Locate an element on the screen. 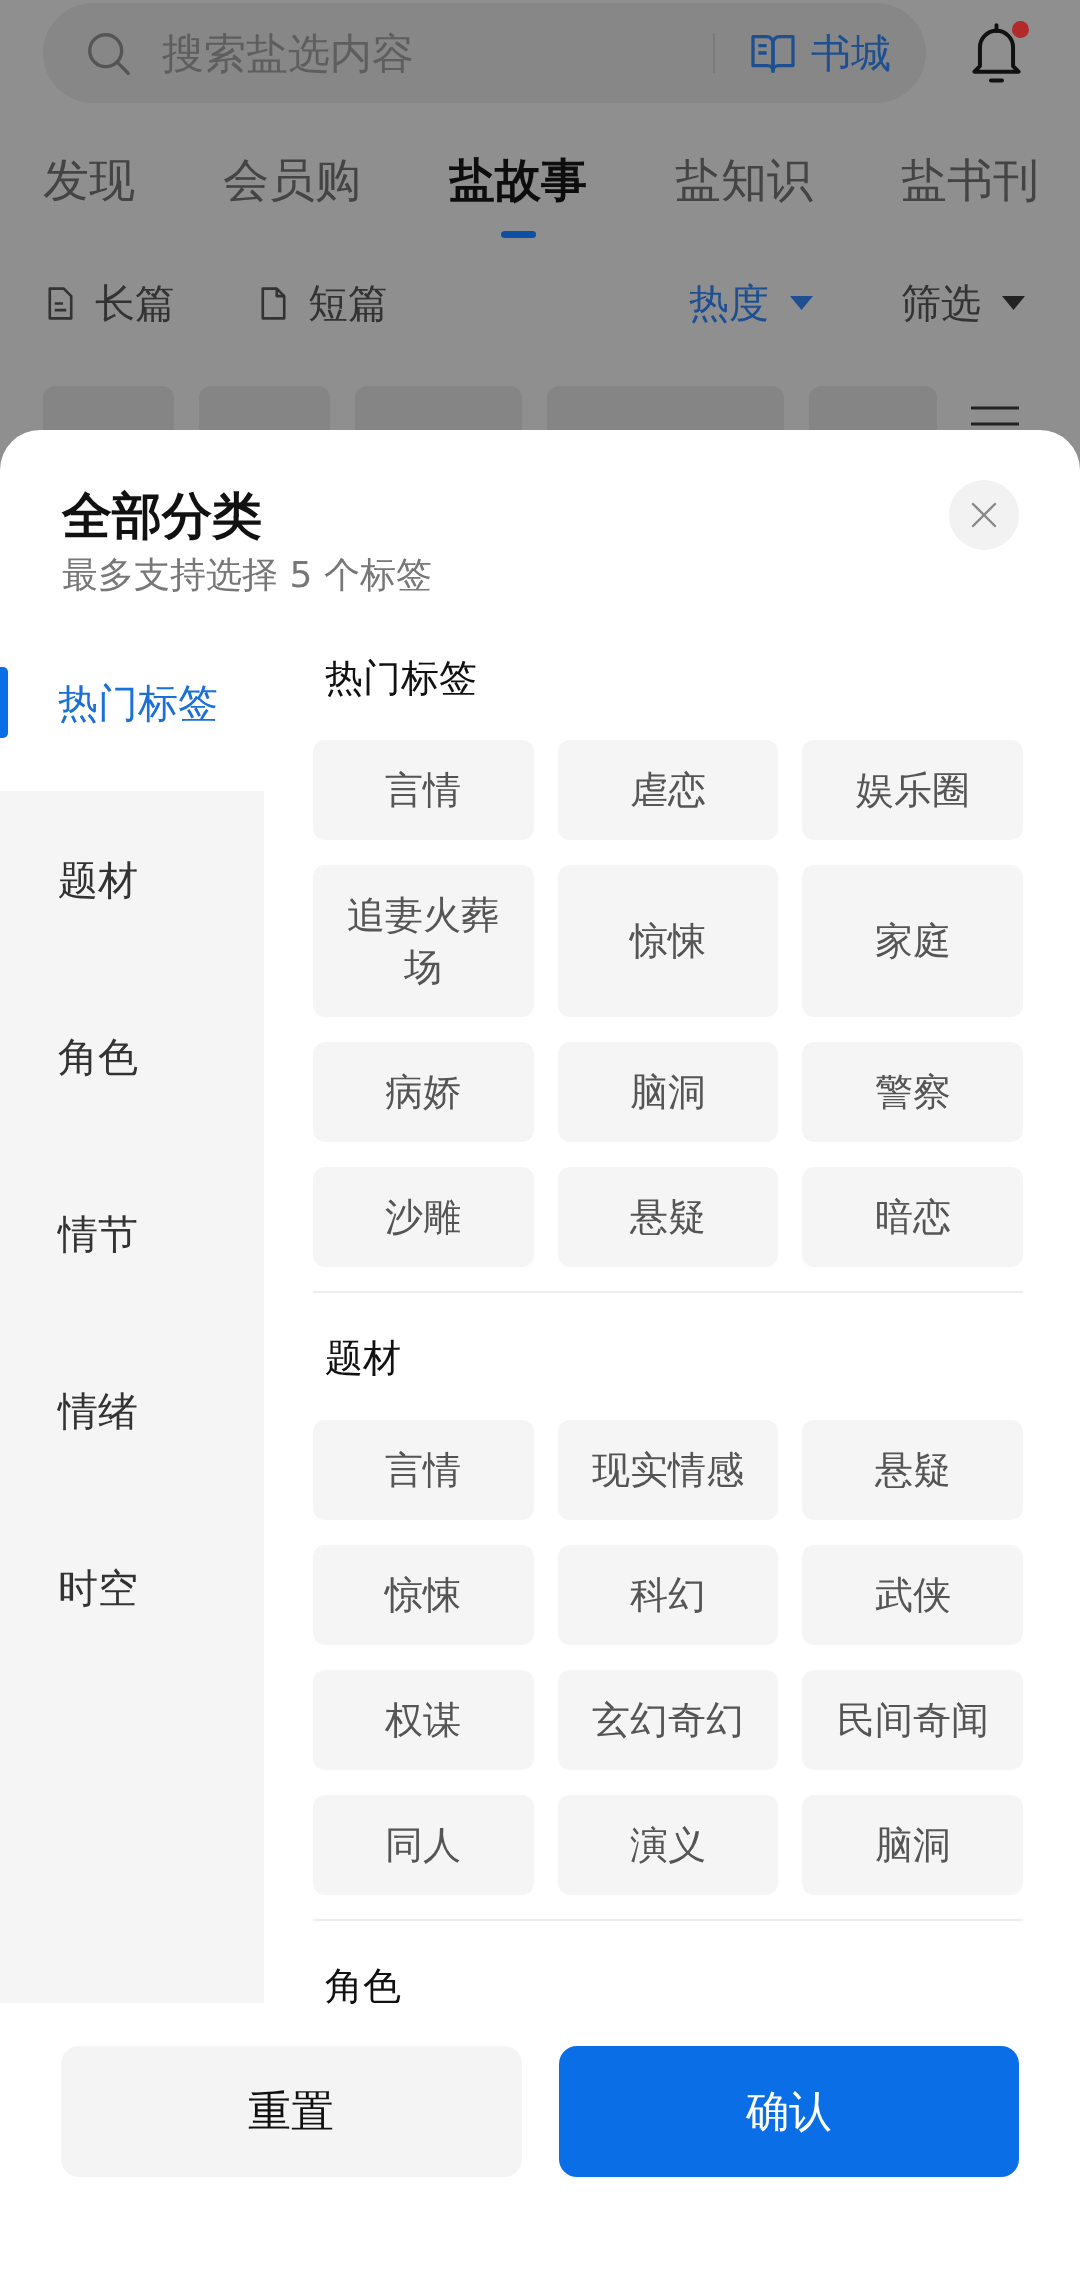 This screenshot has width=1080, height=2278. sheet-subtitle: 最多支持选择 5 个标签 is located at coordinates (247, 575).